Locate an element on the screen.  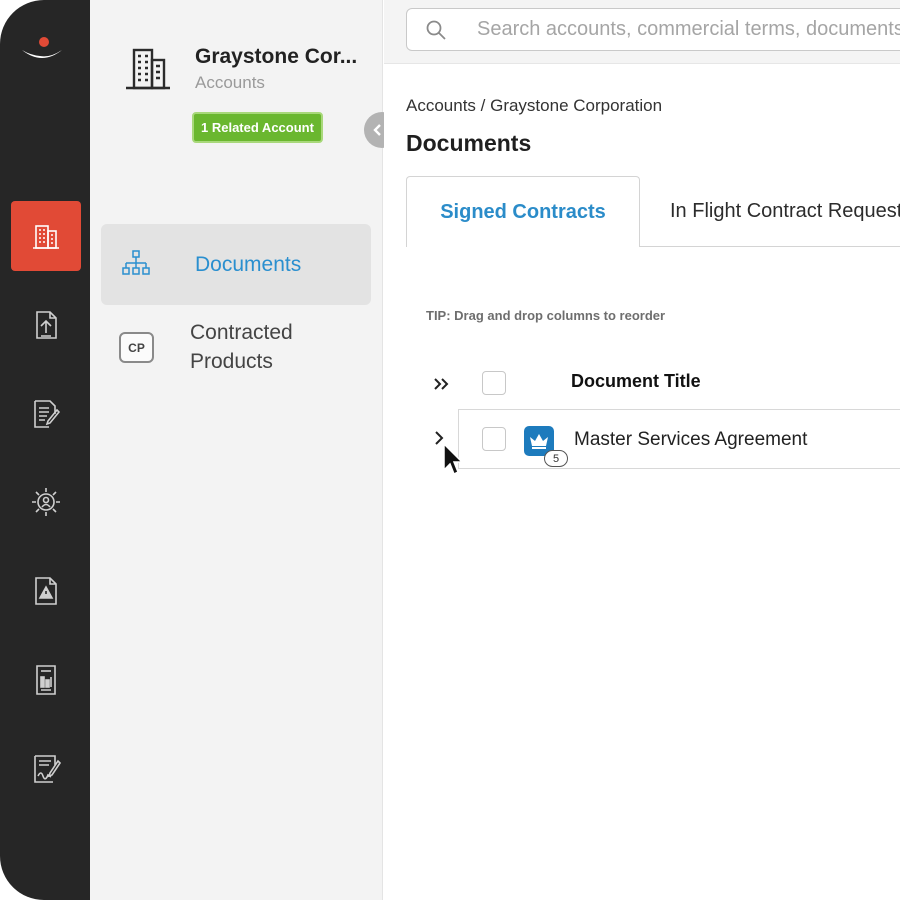
account-type: Accounts is located at coordinates (230, 82).